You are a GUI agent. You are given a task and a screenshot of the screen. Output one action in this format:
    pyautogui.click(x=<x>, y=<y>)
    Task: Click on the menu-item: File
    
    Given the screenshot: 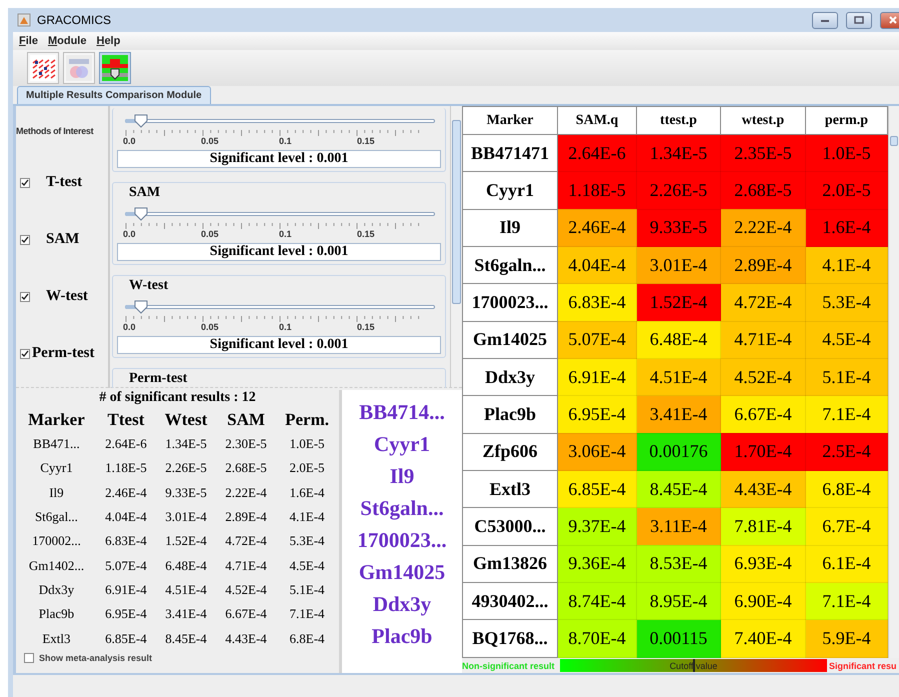 What is the action you would take?
    pyautogui.click(x=28, y=41)
    